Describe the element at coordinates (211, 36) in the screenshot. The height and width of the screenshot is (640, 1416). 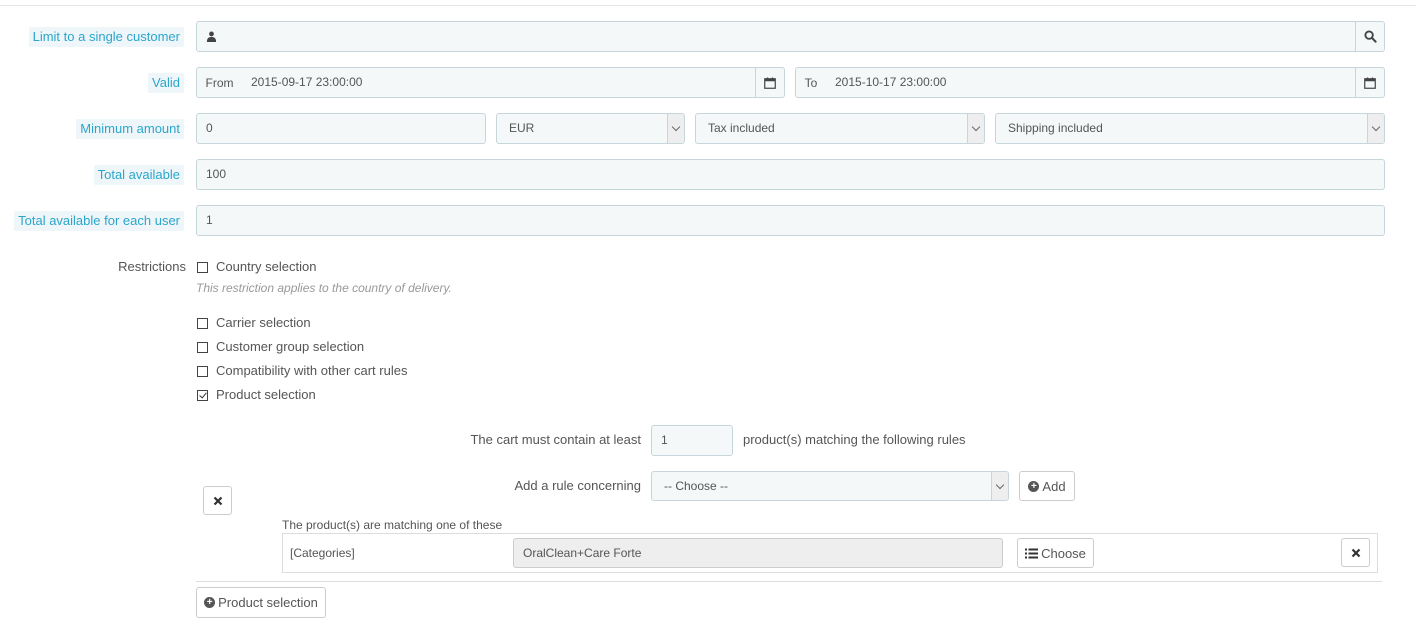
I see `user-icon` at that location.